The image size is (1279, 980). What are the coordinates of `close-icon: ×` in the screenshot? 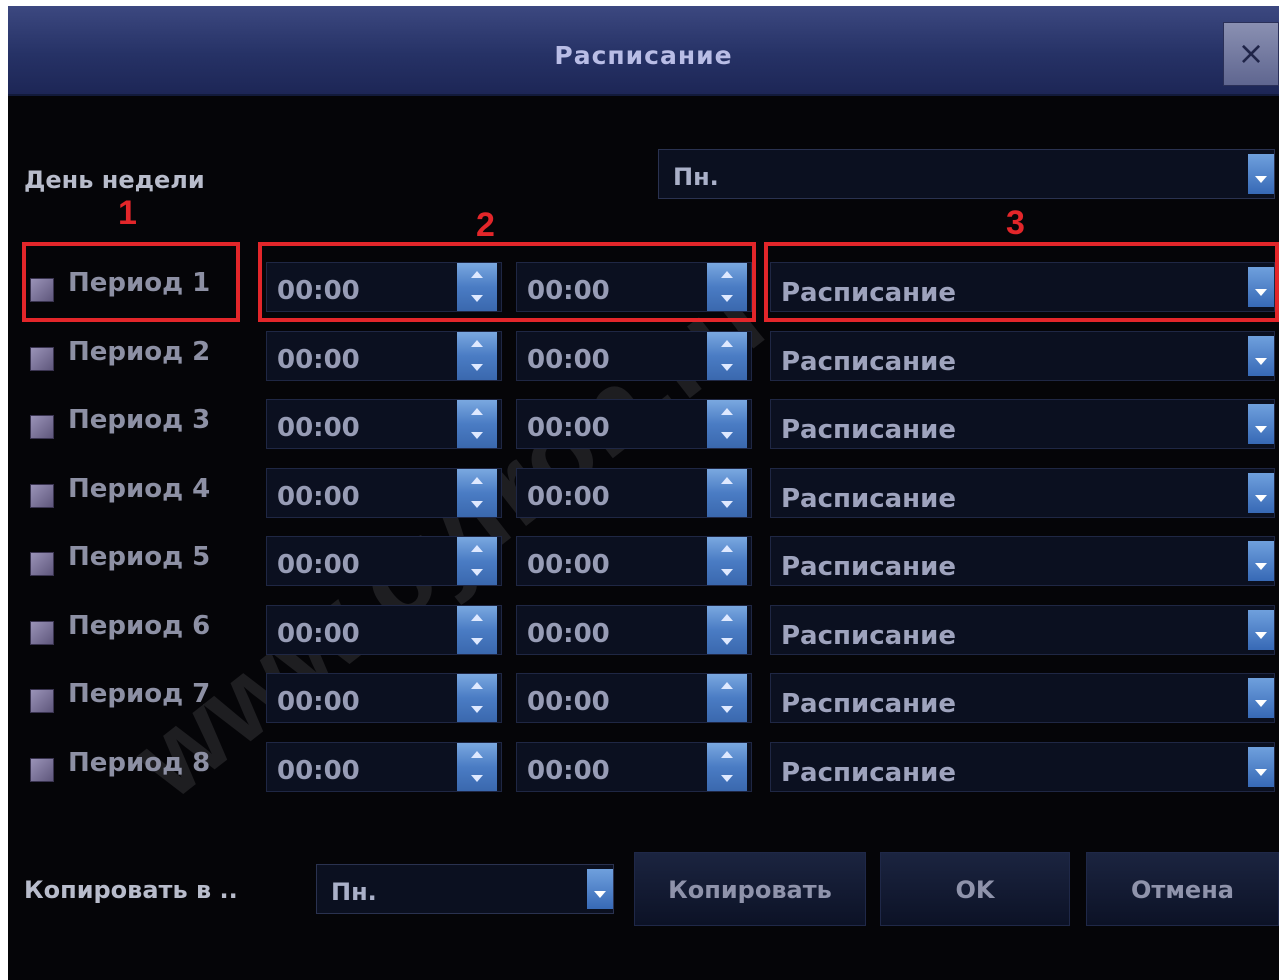 It's located at (1251, 53).